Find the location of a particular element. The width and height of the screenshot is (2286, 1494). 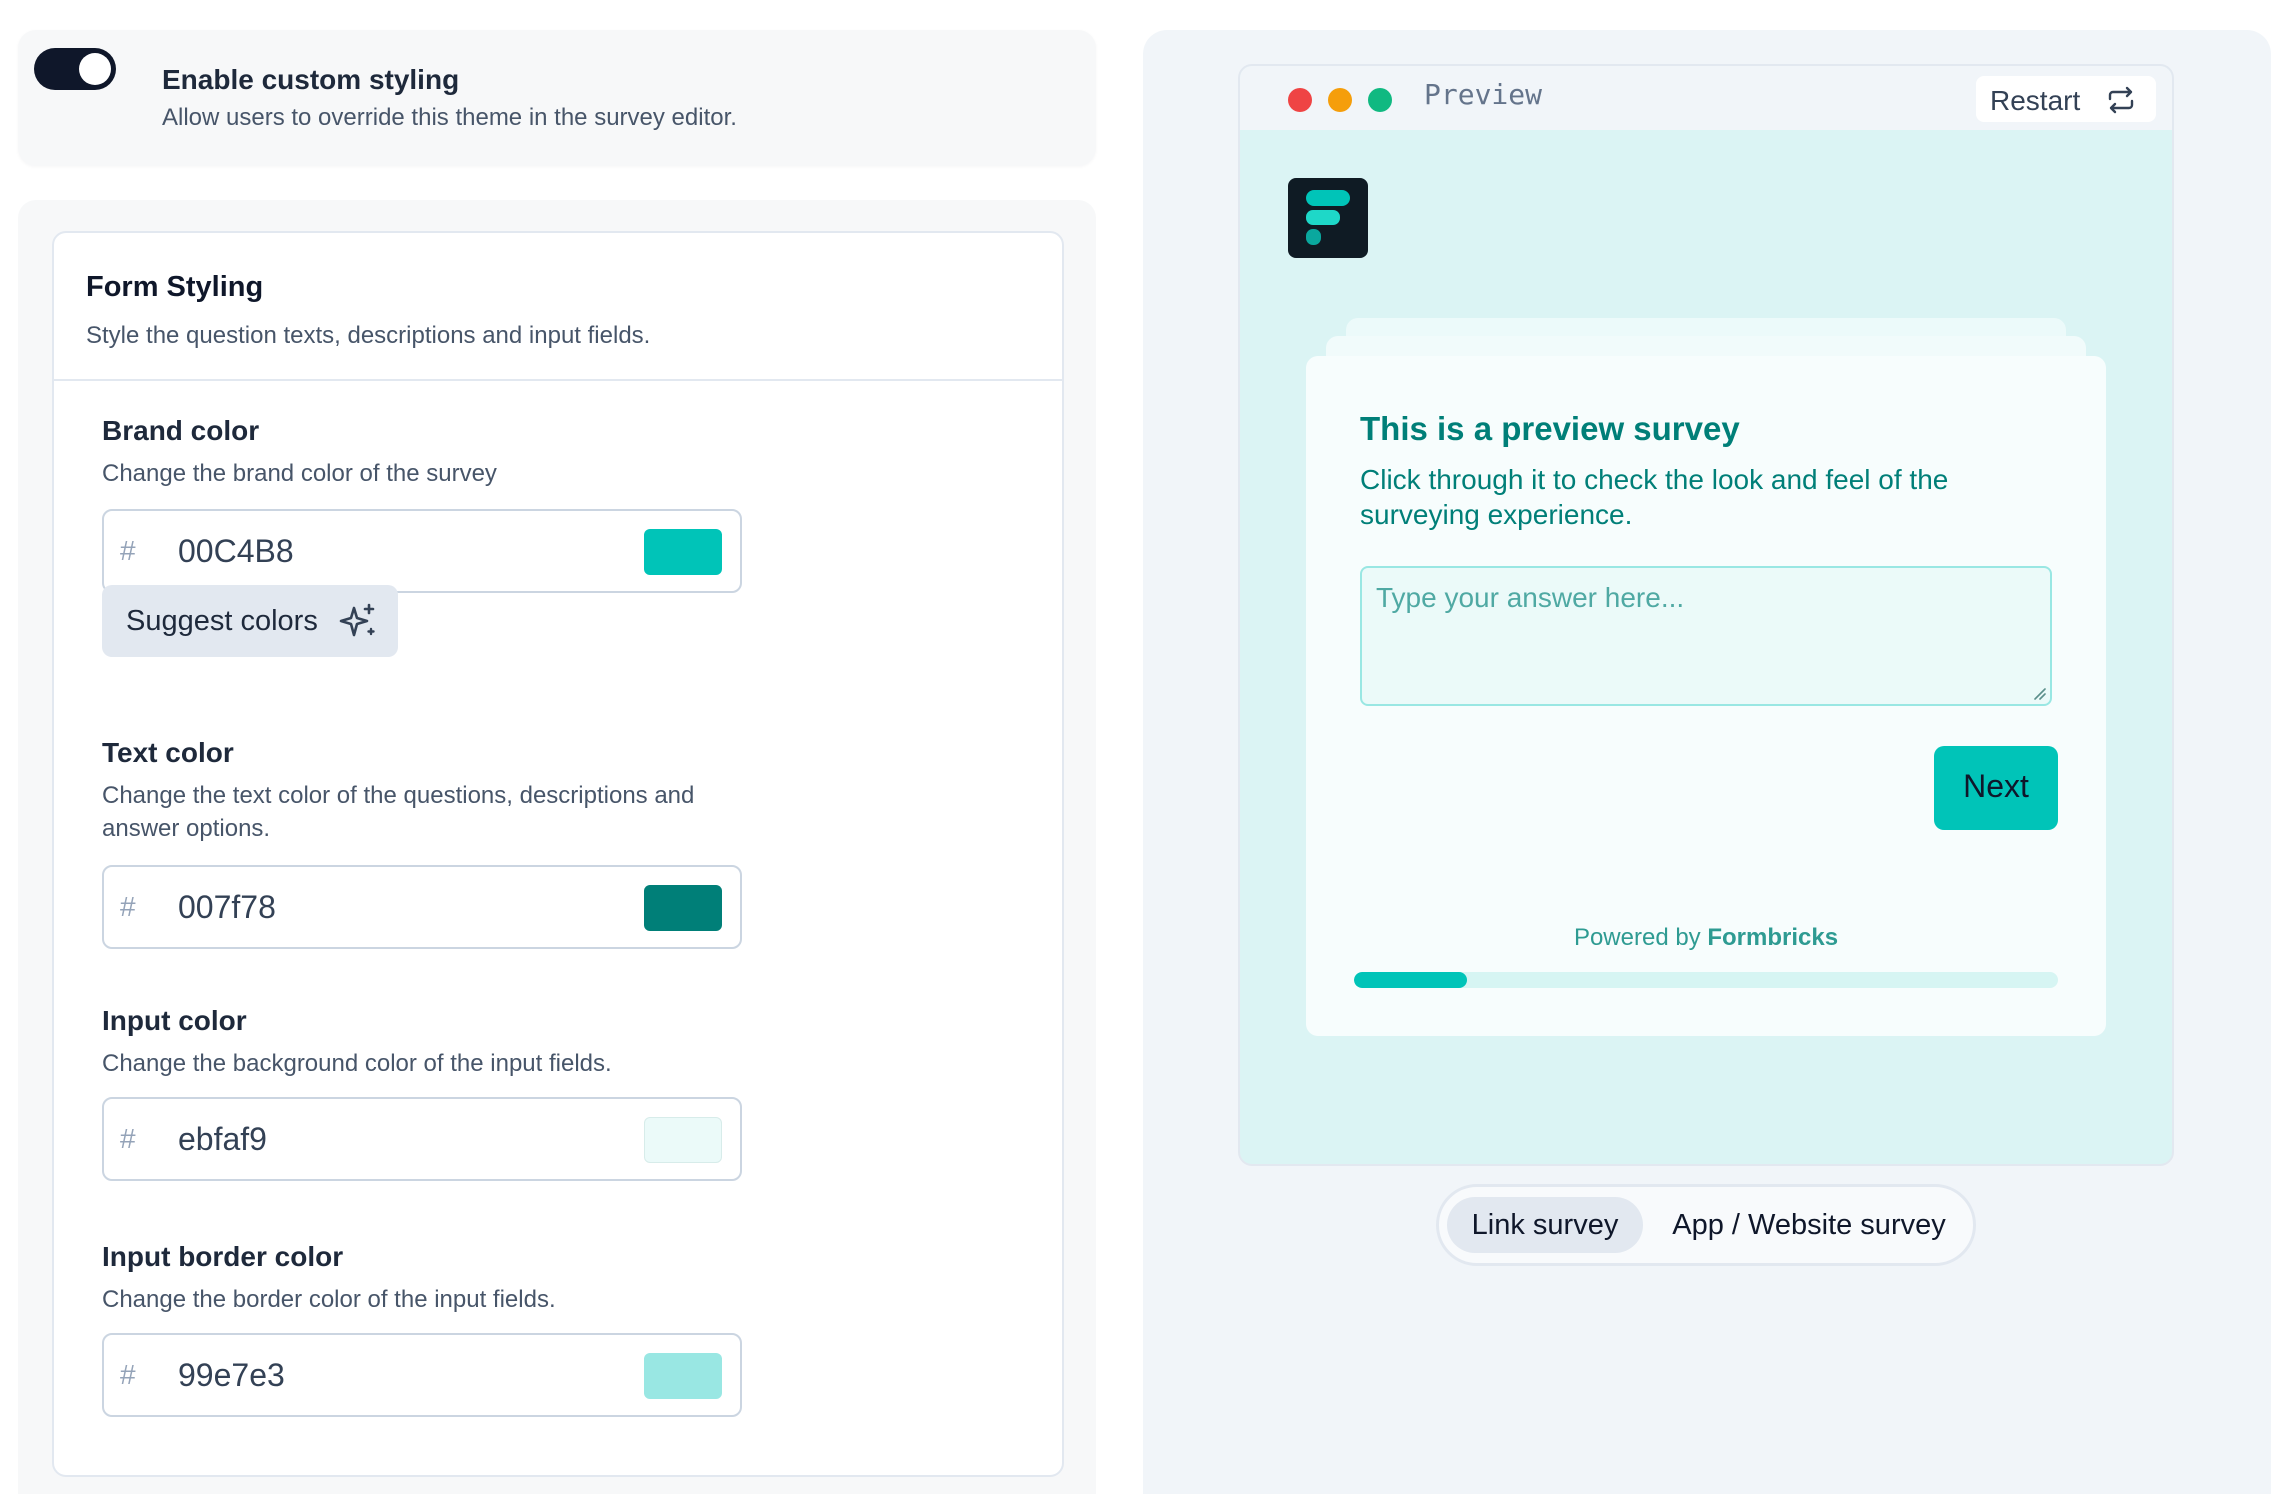

custom-styling-title: Enable custom styling is located at coordinates (311, 79).